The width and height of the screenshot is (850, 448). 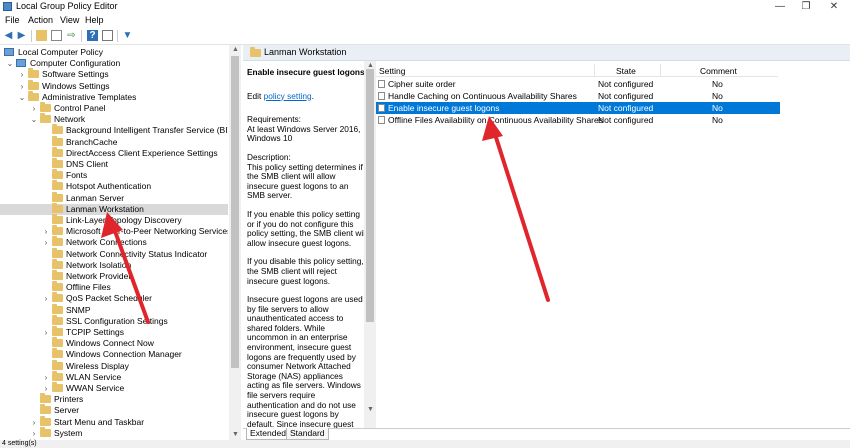 What do you see at coordinates (516, 209) in the screenshot?
I see `annotation-arrow-setting` at bounding box center [516, 209].